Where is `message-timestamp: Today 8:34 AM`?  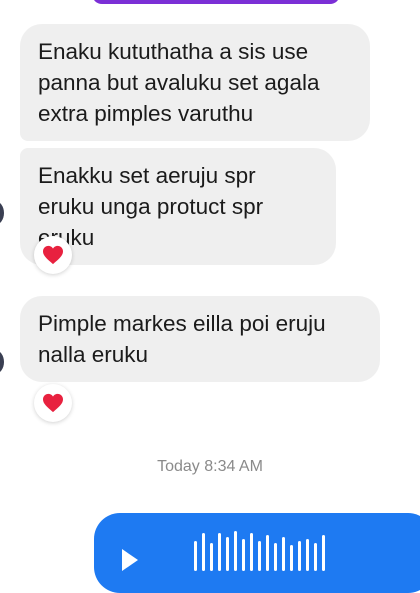 message-timestamp: Today 8:34 AM is located at coordinates (210, 466).